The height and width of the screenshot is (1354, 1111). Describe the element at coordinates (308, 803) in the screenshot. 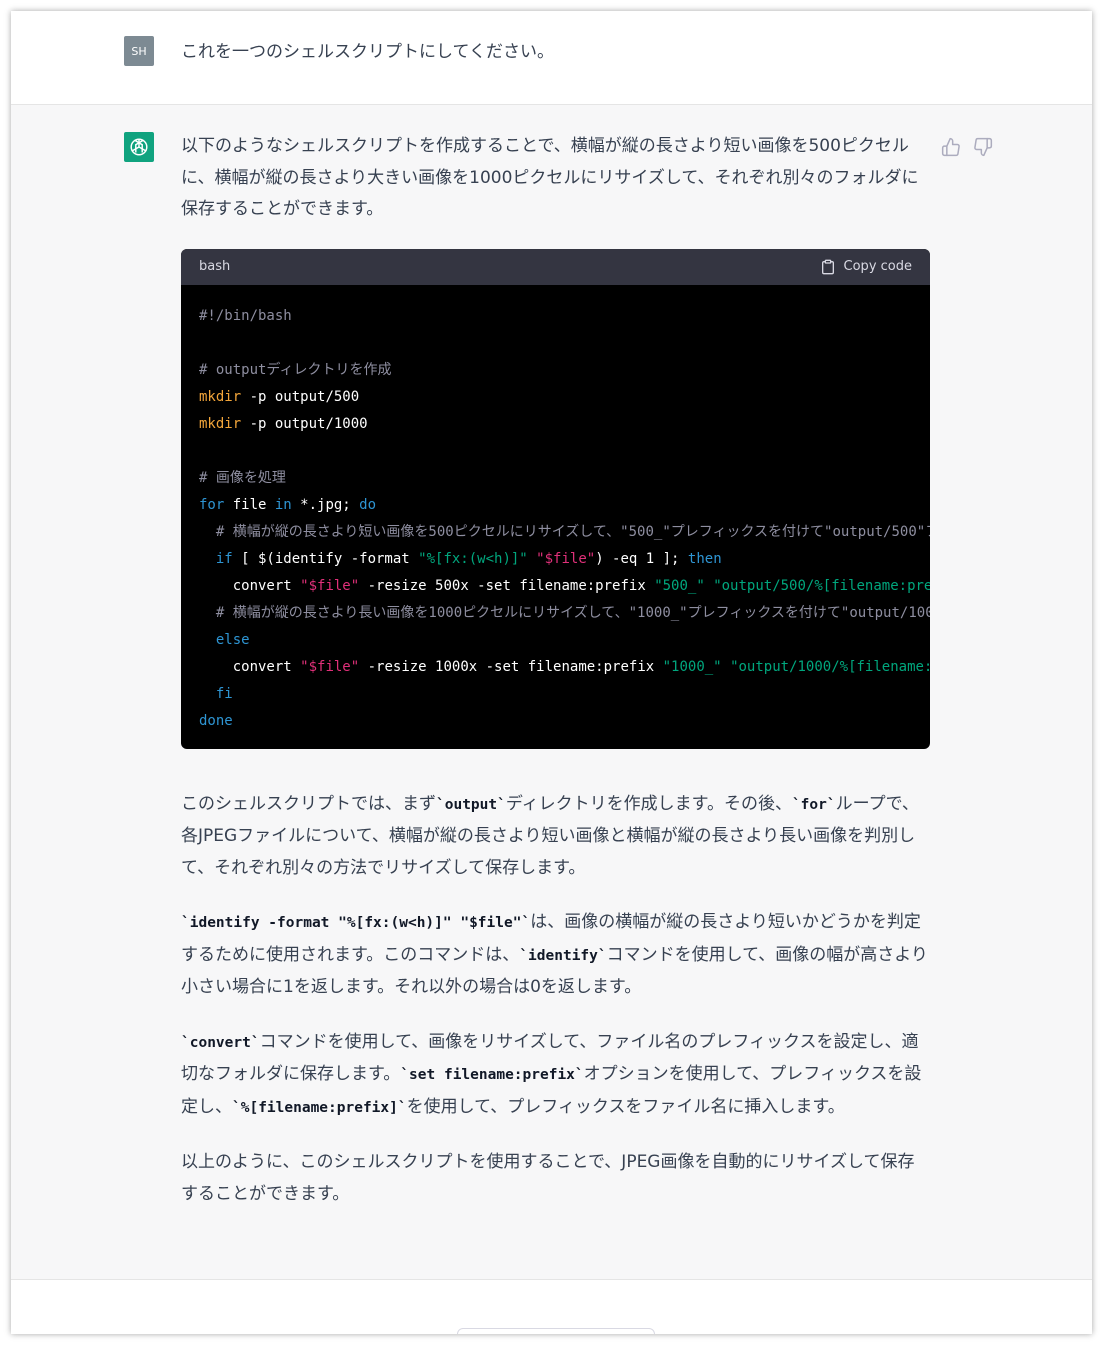

I see `p1-text-a: このシェルスクリプトでは、まず` at that location.